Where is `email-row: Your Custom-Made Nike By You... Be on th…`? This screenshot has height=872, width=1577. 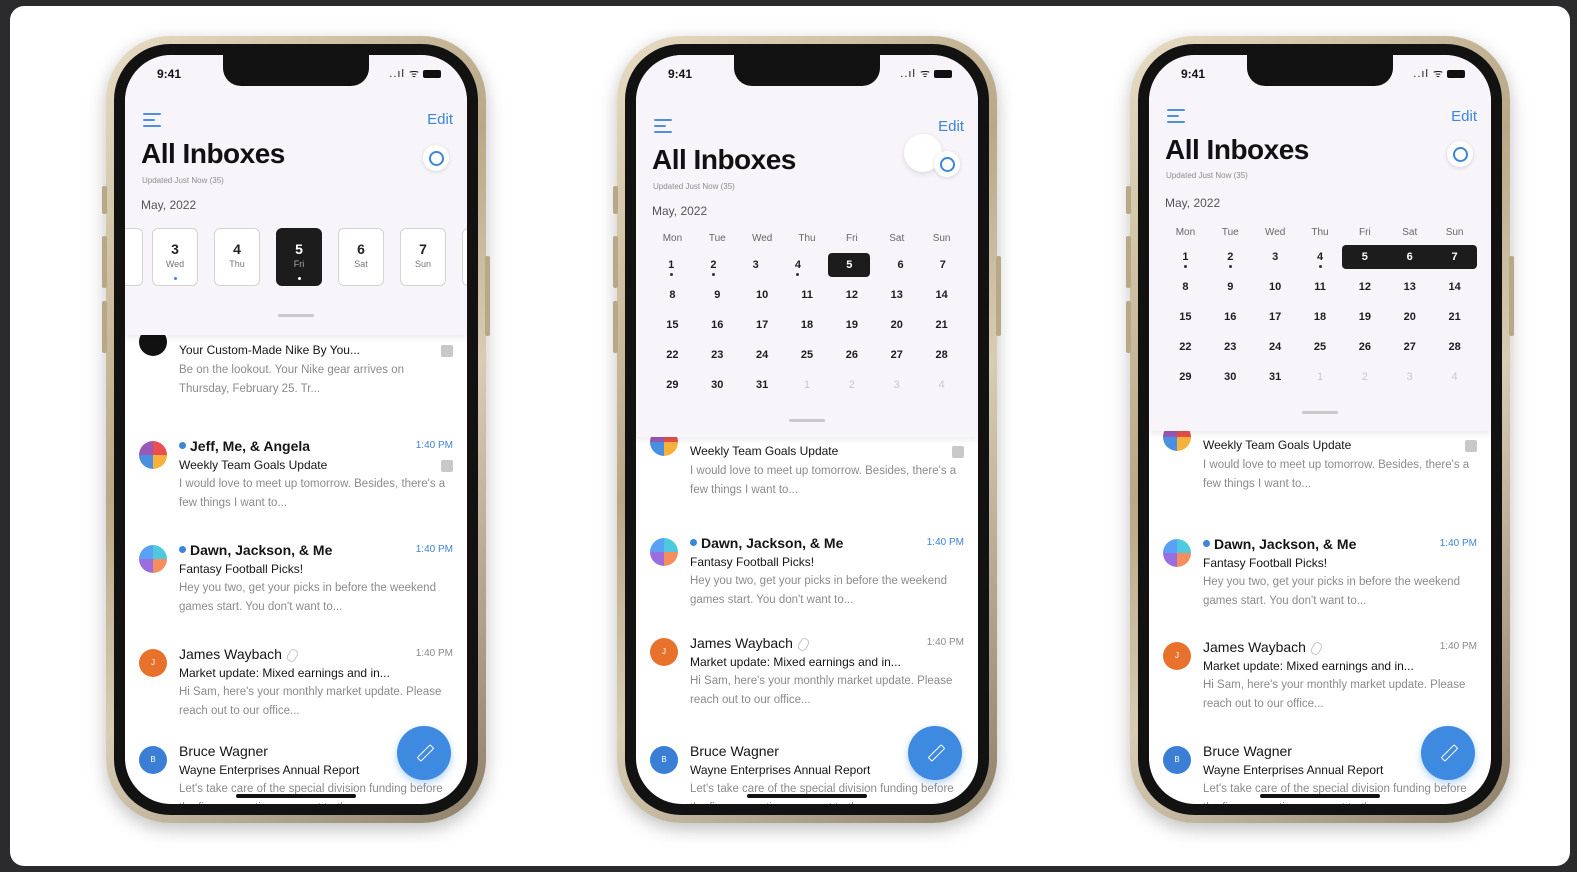
email-row: Your Custom-Made Nike By You... Be on th… is located at coordinates (296, 372).